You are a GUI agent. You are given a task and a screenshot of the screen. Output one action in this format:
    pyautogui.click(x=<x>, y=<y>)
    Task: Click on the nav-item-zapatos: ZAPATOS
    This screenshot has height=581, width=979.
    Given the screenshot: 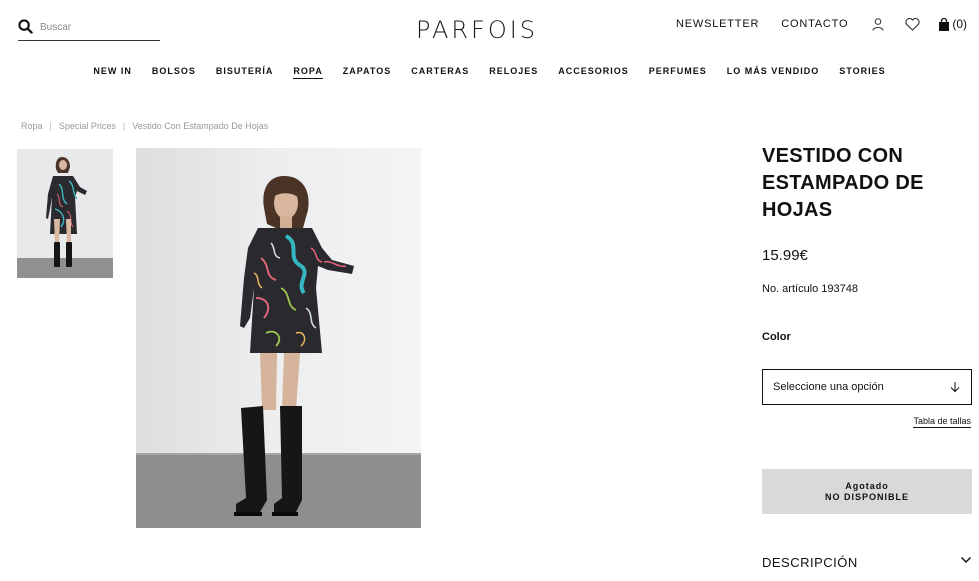 What is the action you would take?
    pyautogui.click(x=367, y=72)
    